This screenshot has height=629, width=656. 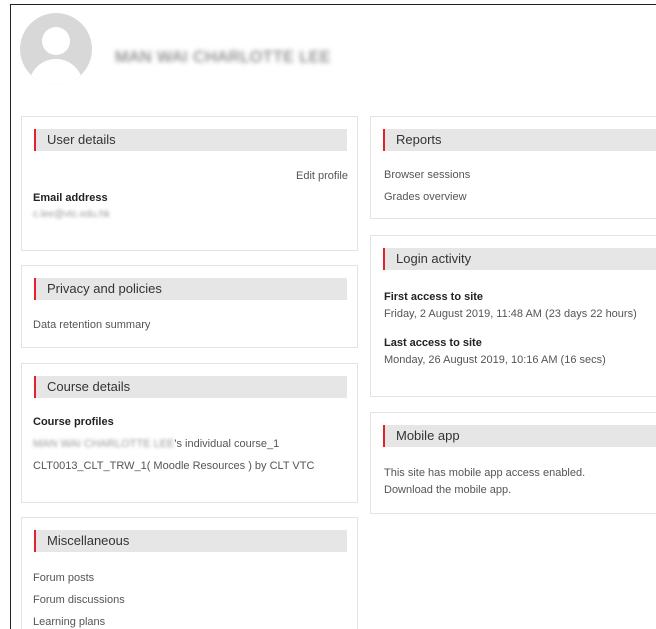 I want to click on last-access-label: Last access to site, so click(x=433, y=343).